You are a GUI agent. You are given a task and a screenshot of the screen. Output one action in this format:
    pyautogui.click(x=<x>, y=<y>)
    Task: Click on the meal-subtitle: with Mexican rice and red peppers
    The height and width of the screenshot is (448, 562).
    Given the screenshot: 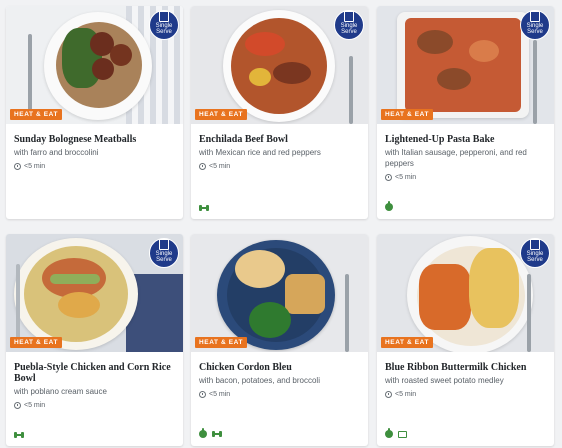 What is the action you would take?
    pyautogui.click(x=260, y=152)
    